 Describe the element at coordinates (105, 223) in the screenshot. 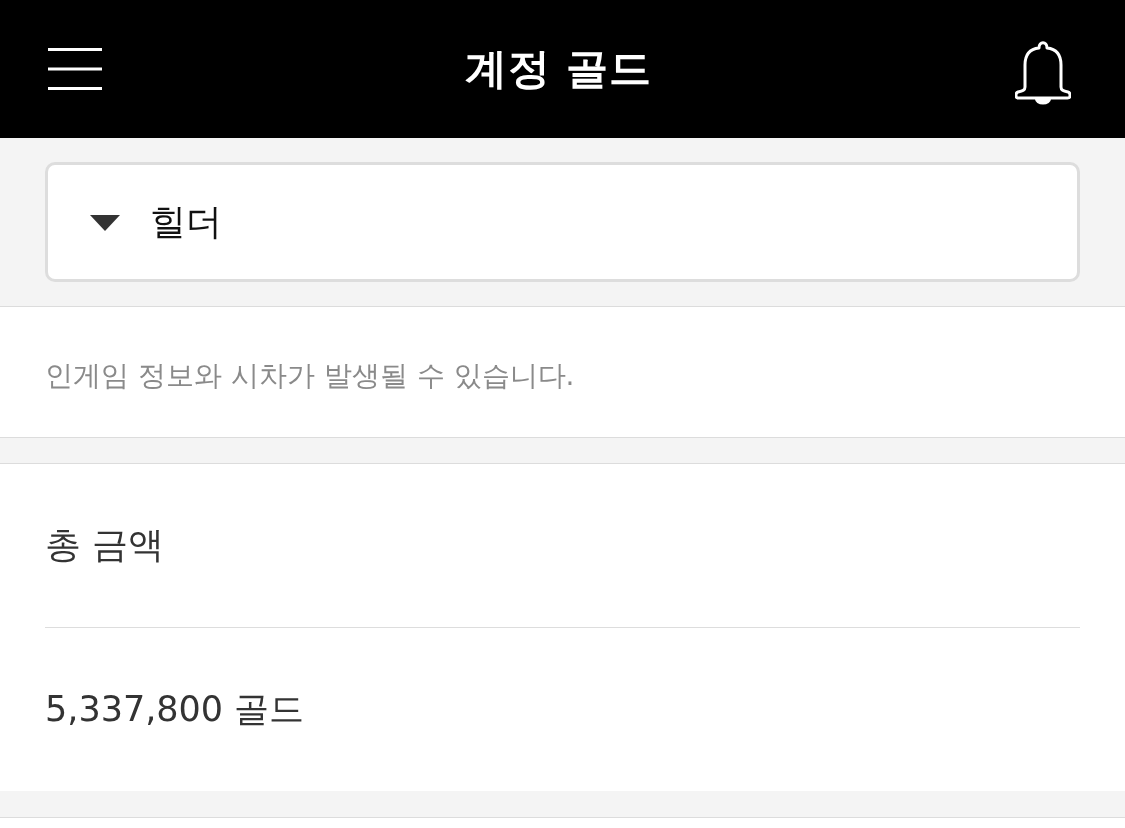

I see `caret-icon` at that location.